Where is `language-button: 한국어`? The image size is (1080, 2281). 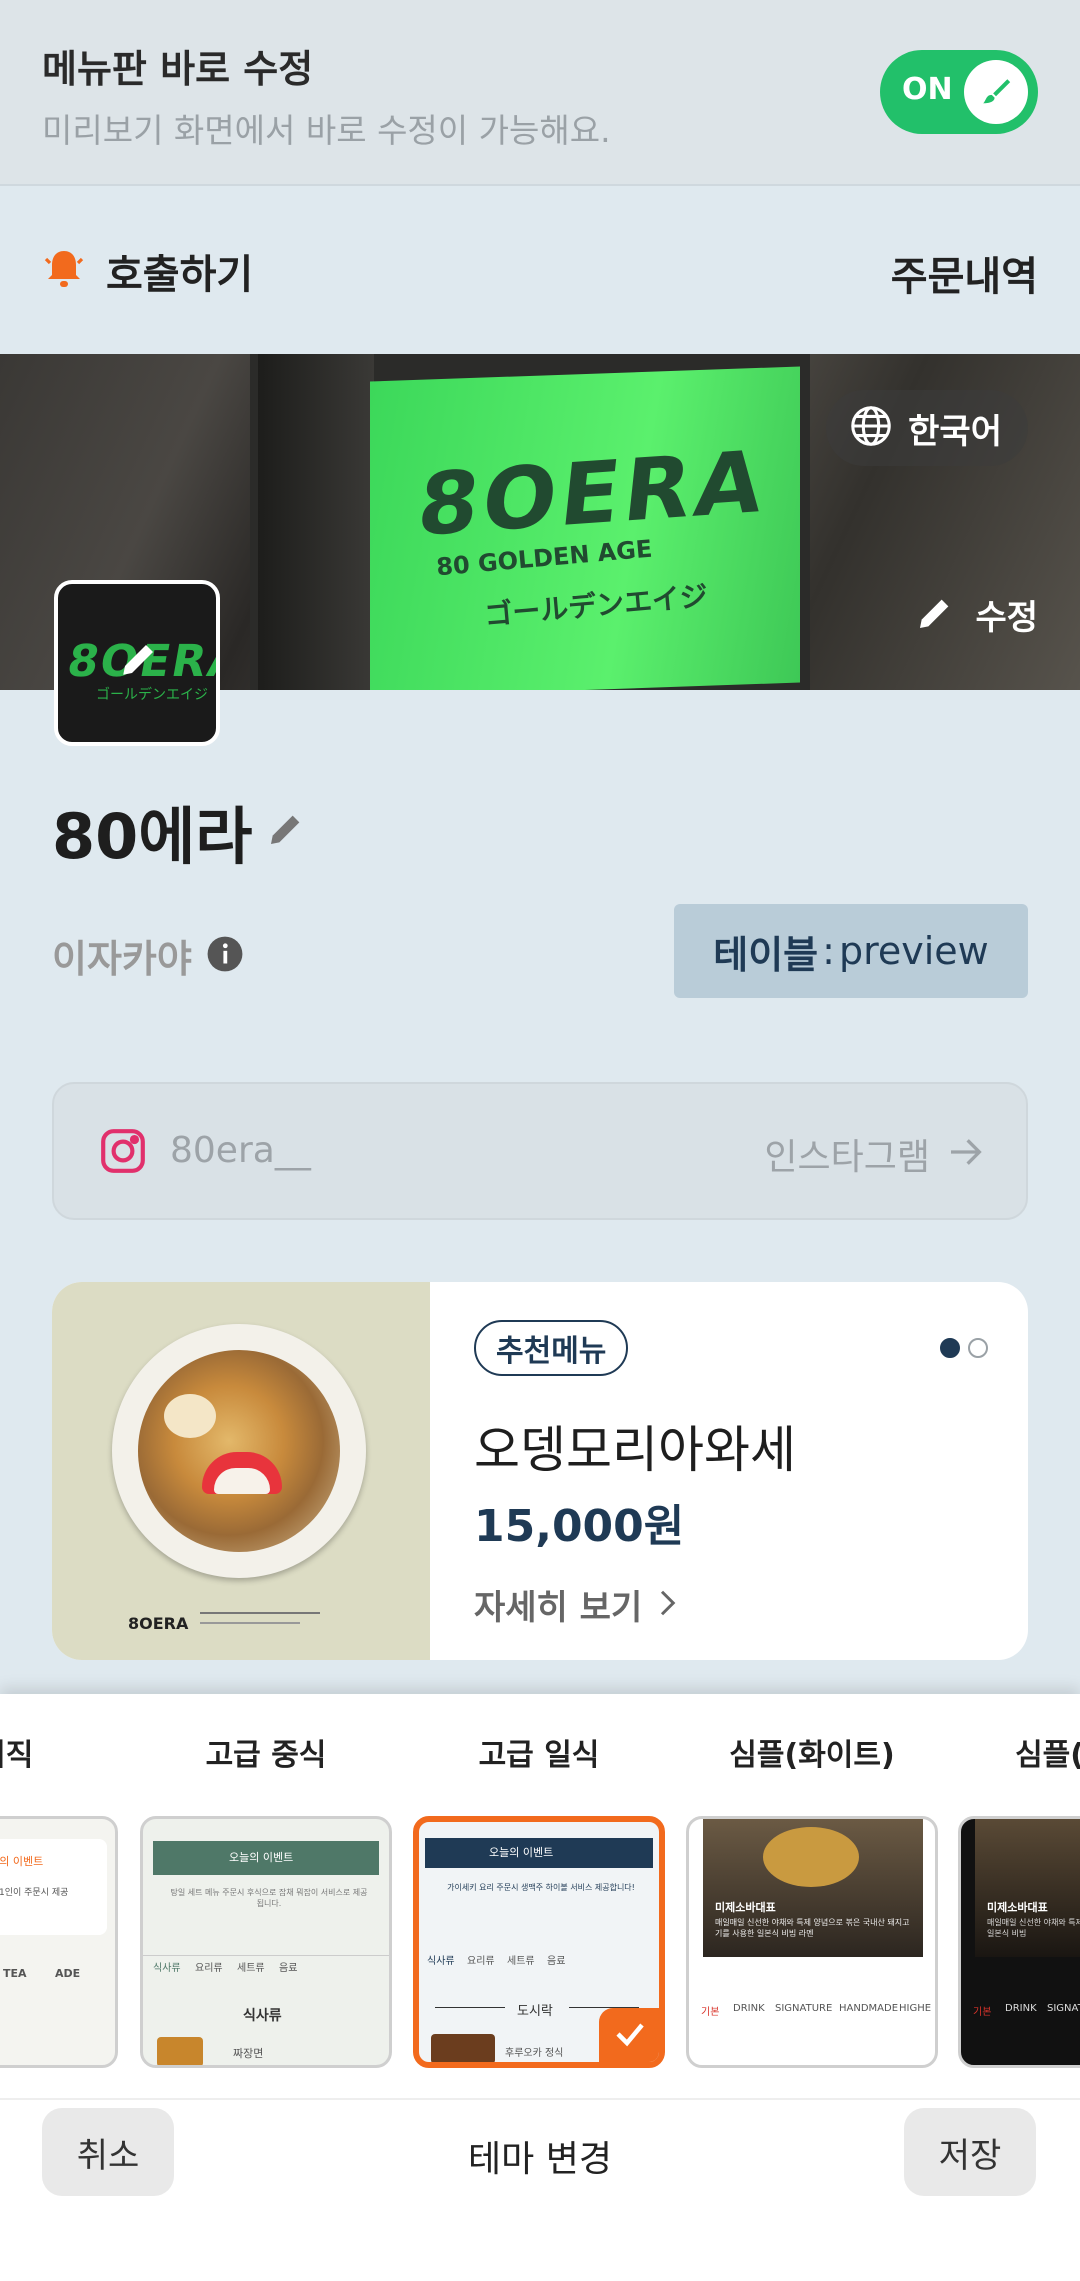
language-button: 한국어 is located at coordinates (927, 428).